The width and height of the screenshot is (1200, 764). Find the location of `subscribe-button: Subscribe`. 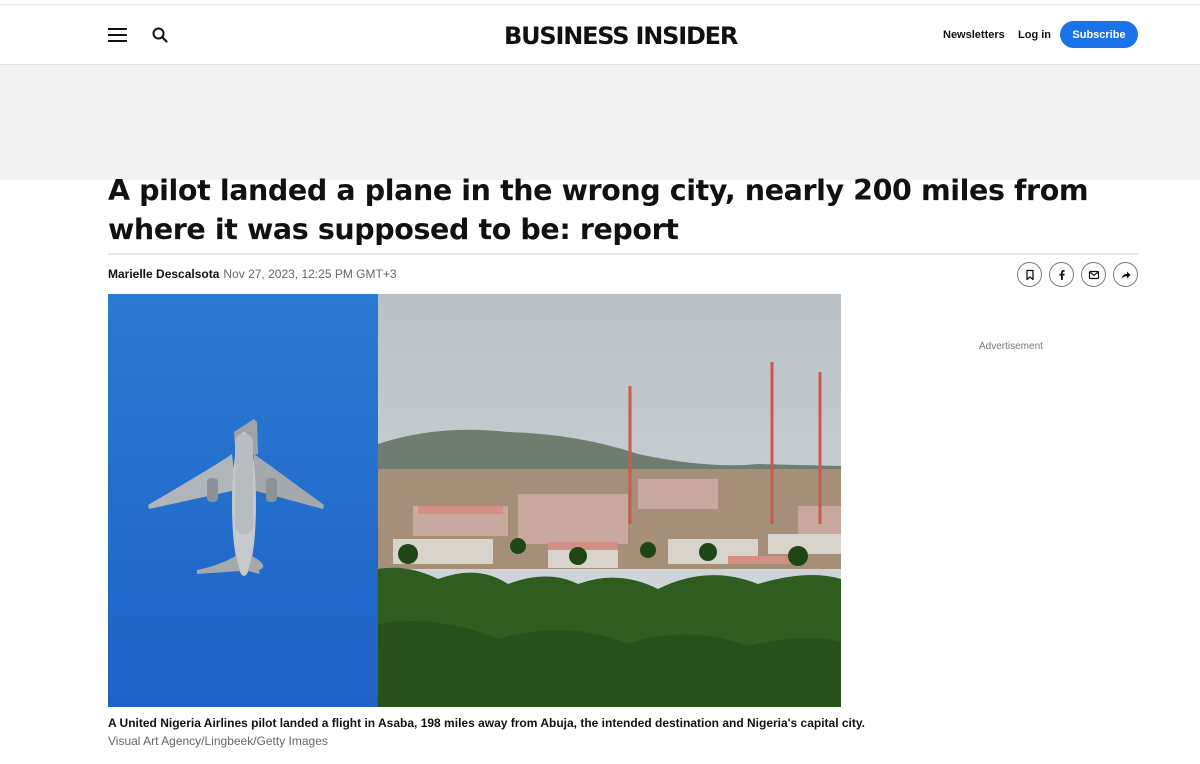

subscribe-button: Subscribe is located at coordinates (1099, 34).